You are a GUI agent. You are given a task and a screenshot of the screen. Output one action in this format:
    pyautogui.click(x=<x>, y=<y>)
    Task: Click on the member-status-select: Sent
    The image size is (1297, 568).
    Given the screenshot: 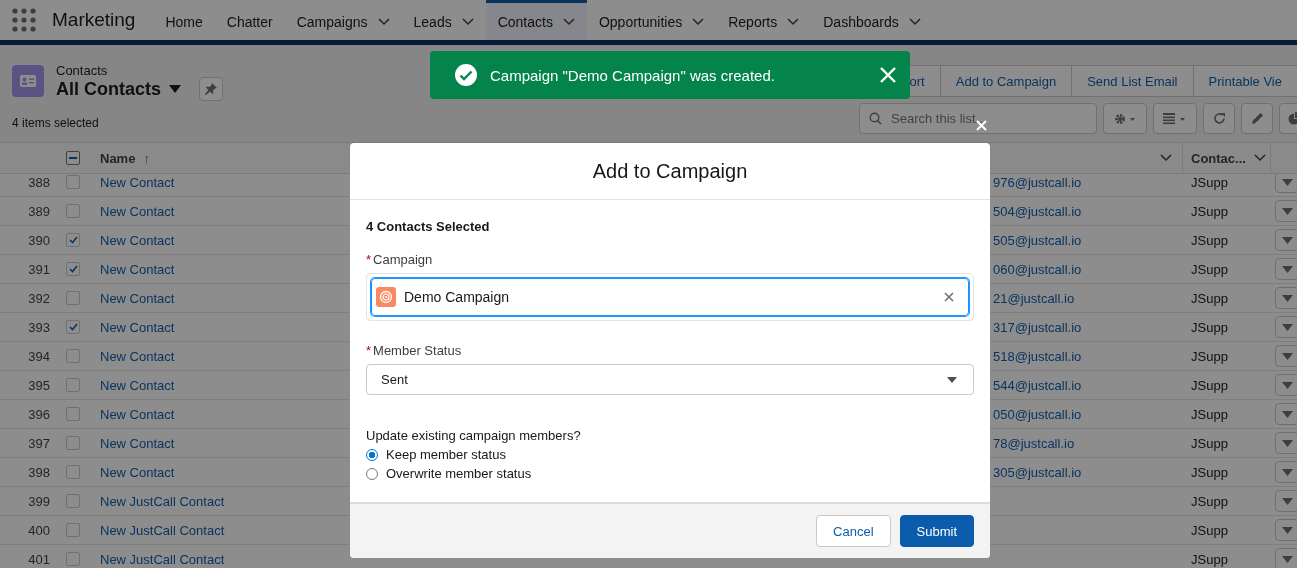 What is the action you would take?
    pyautogui.click(x=670, y=379)
    